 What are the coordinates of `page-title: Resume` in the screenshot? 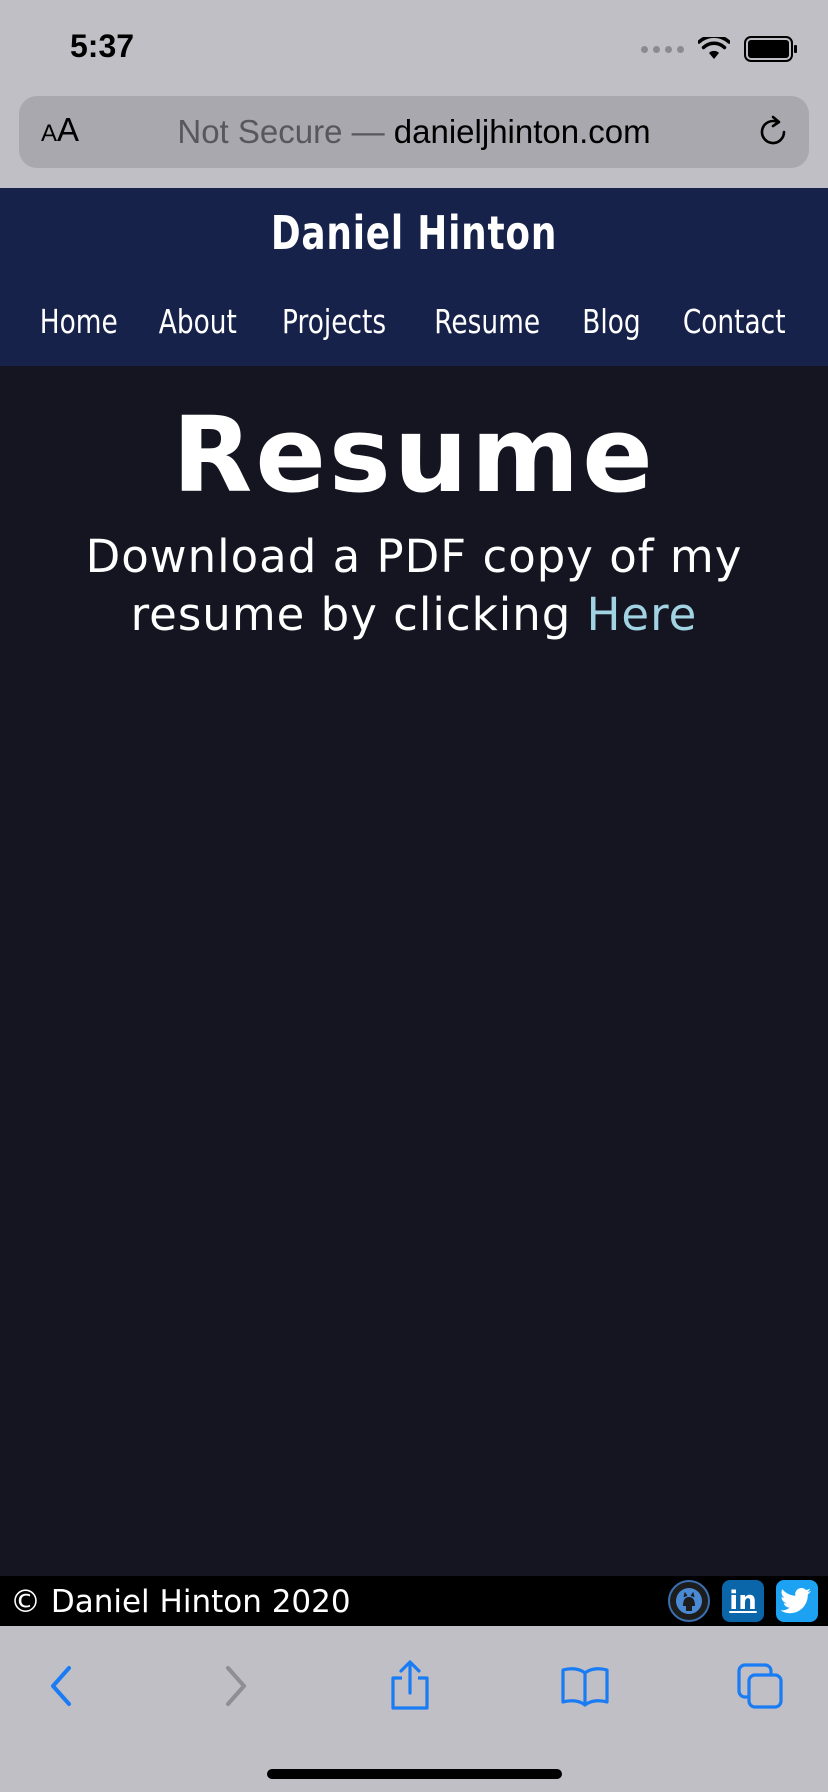 It's located at (414, 455).